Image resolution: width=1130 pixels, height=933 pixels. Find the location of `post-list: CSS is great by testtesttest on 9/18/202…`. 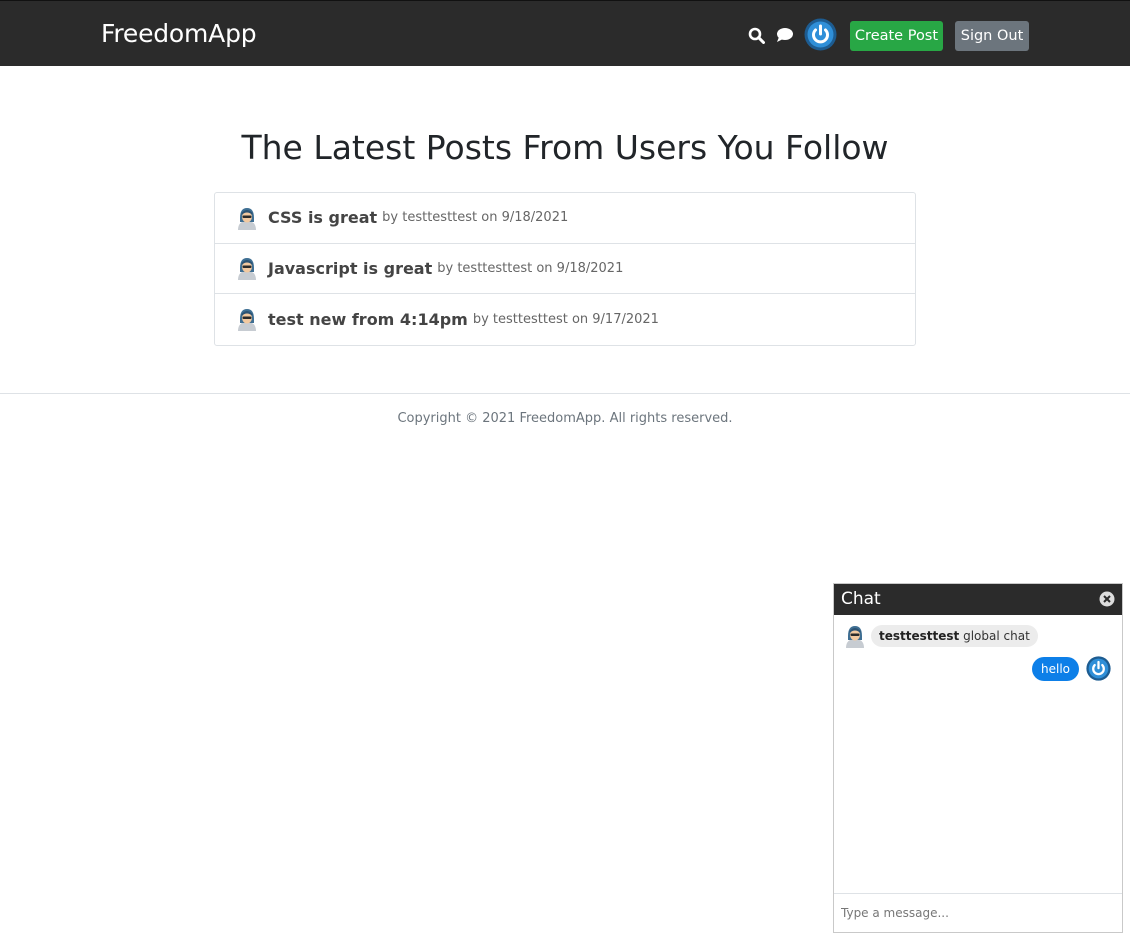

post-list: CSS is great by testtesttest on 9/18/202… is located at coordinates (565, 269).